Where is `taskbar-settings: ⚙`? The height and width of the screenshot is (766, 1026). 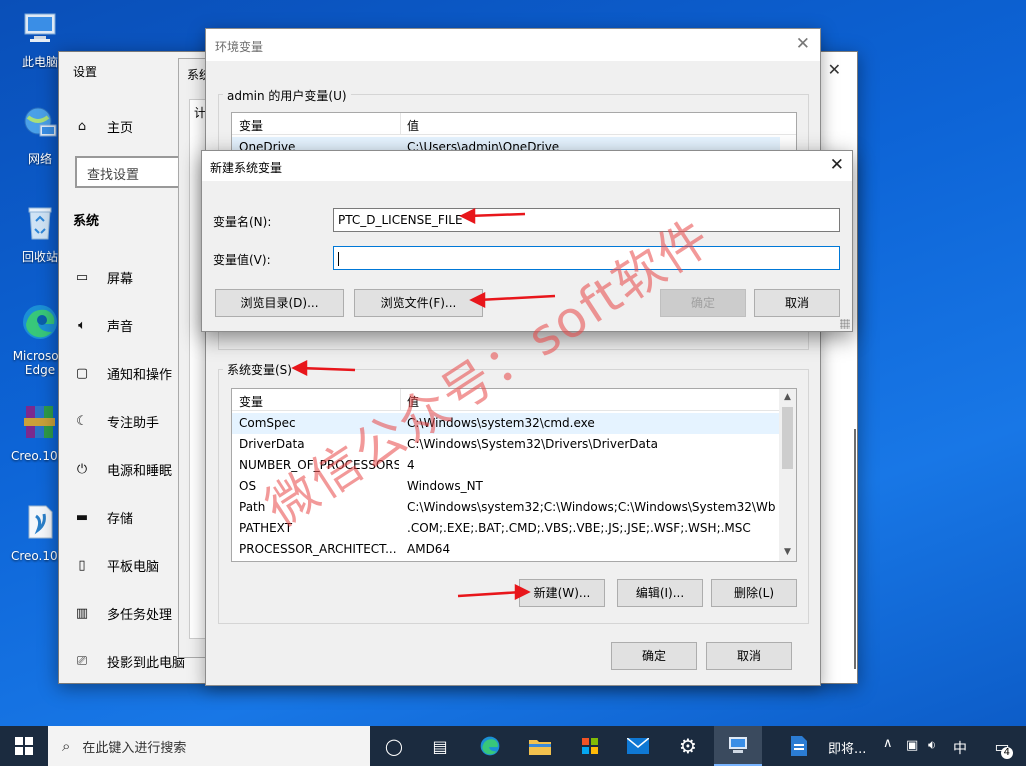 taskbar-settings: ⚙ is located at coordinates (688, 746).